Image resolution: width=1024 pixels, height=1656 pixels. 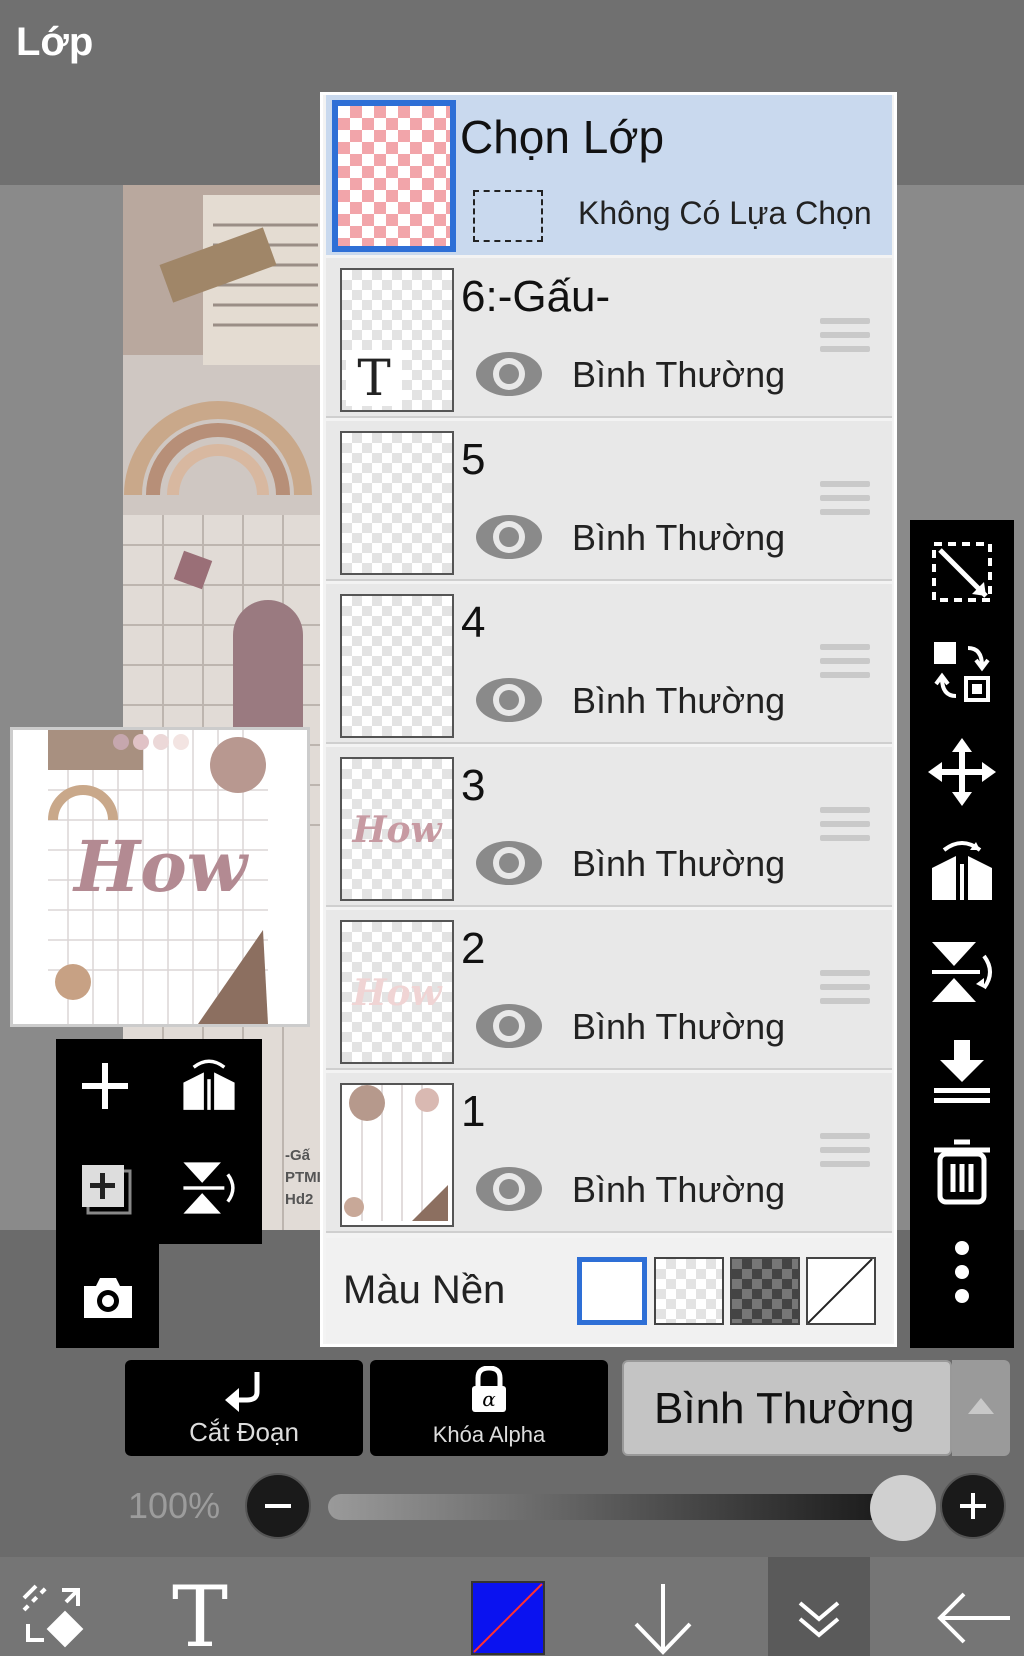 I want to click on selection-layer-title: Chọn Lớp, so click(x=562, y=137).